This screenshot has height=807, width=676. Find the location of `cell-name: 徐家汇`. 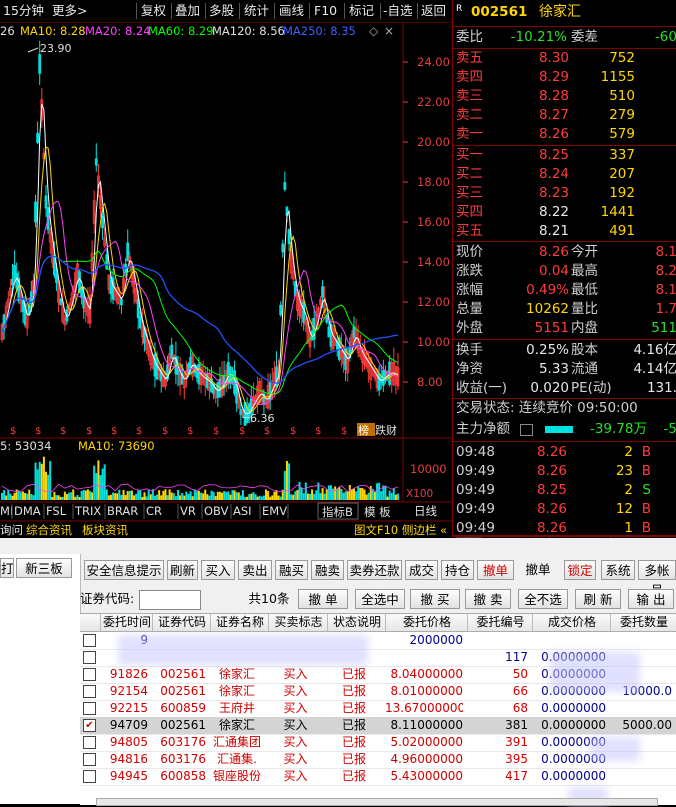

cell-name: 徐家汇 is located at coordinates (236, 725).